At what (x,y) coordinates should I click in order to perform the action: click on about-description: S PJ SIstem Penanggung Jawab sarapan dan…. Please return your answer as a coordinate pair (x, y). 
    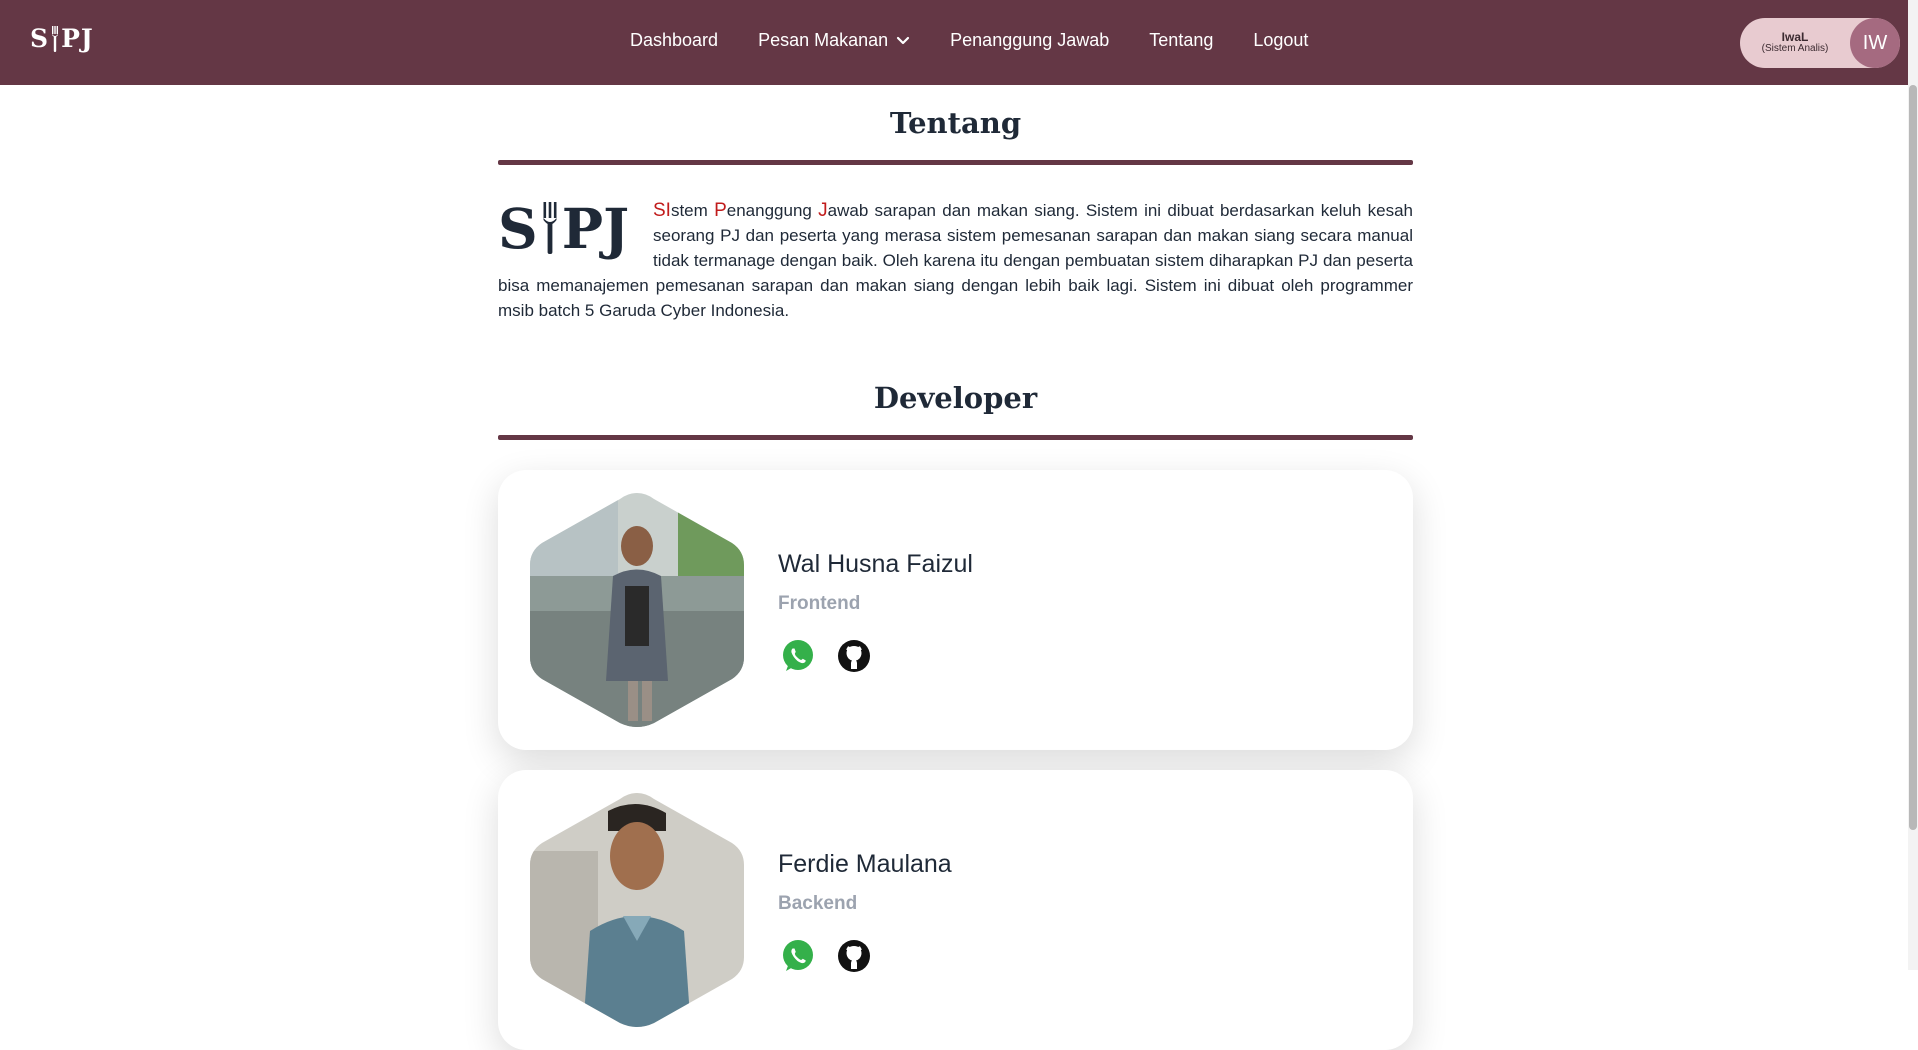
    Looking at the image, I should click on (955, 260).